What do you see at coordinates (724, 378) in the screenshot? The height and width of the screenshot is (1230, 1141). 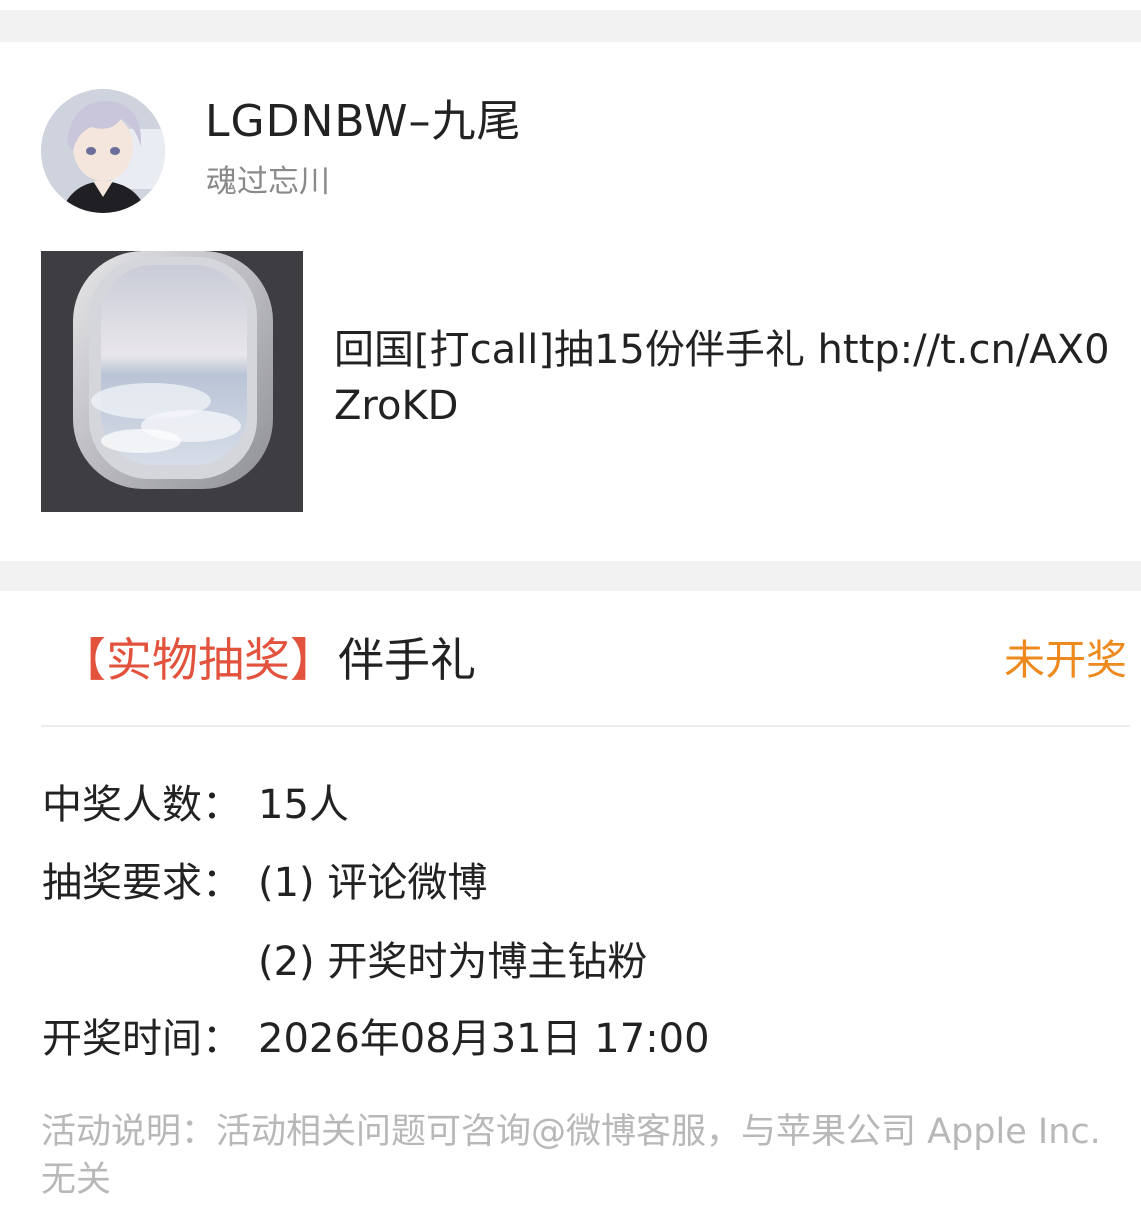 I see `post-text: 回国[打call]抽15份伴手礼 http://t.cn/AX0ZroKD` at bounding box center [724, 378].